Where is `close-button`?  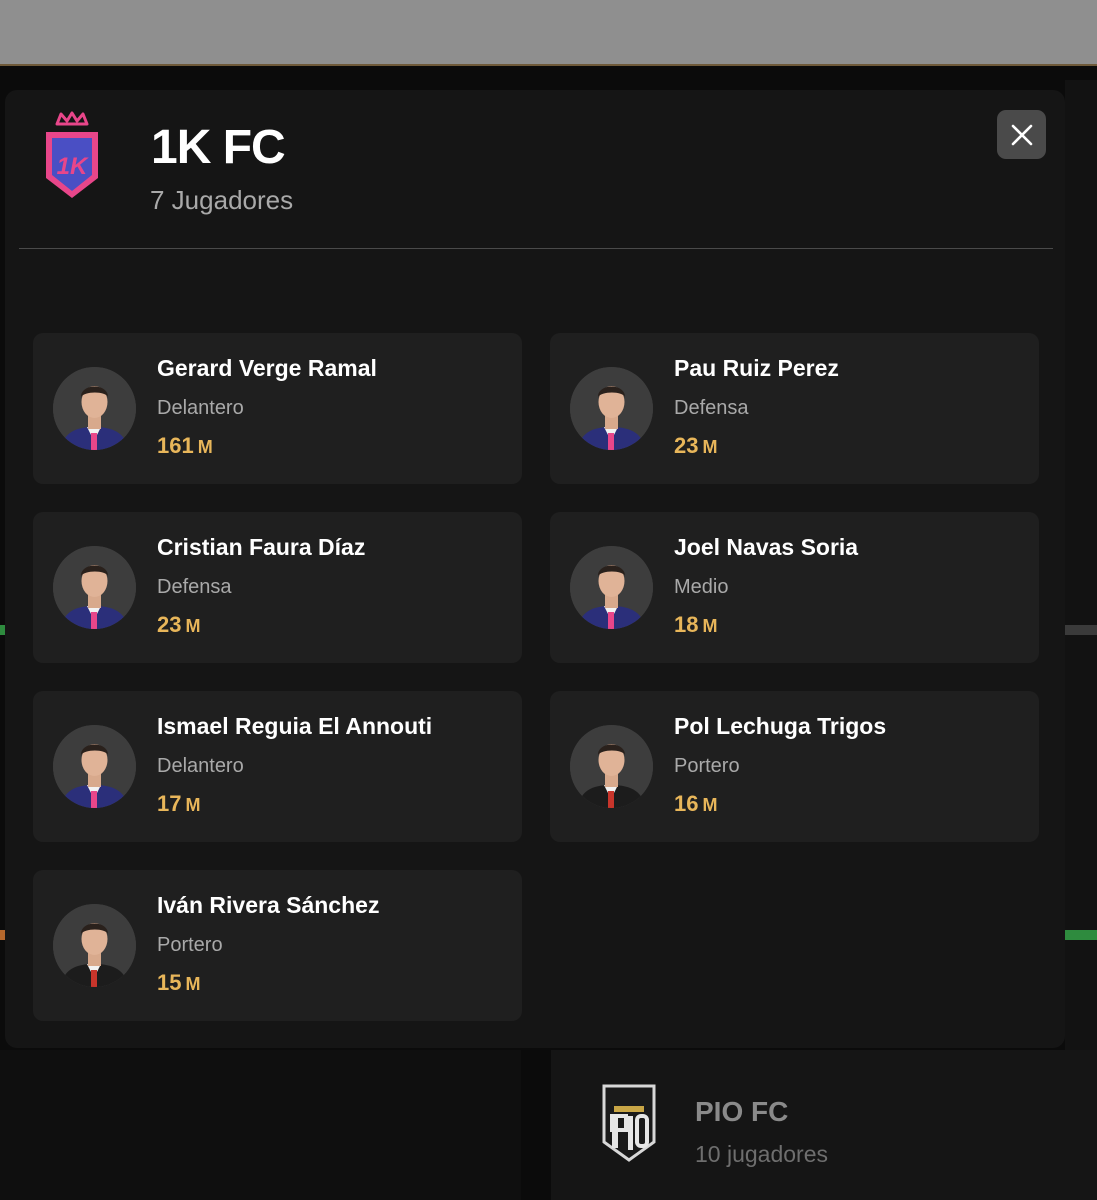
close-button is located at coordinates (1021, 134).